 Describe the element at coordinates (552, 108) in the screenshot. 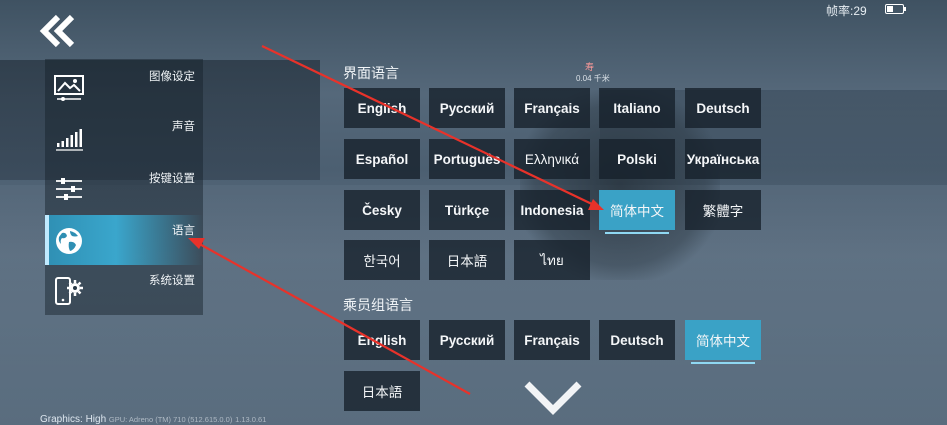

I see `ui-lang-french-button: Français` at that location.